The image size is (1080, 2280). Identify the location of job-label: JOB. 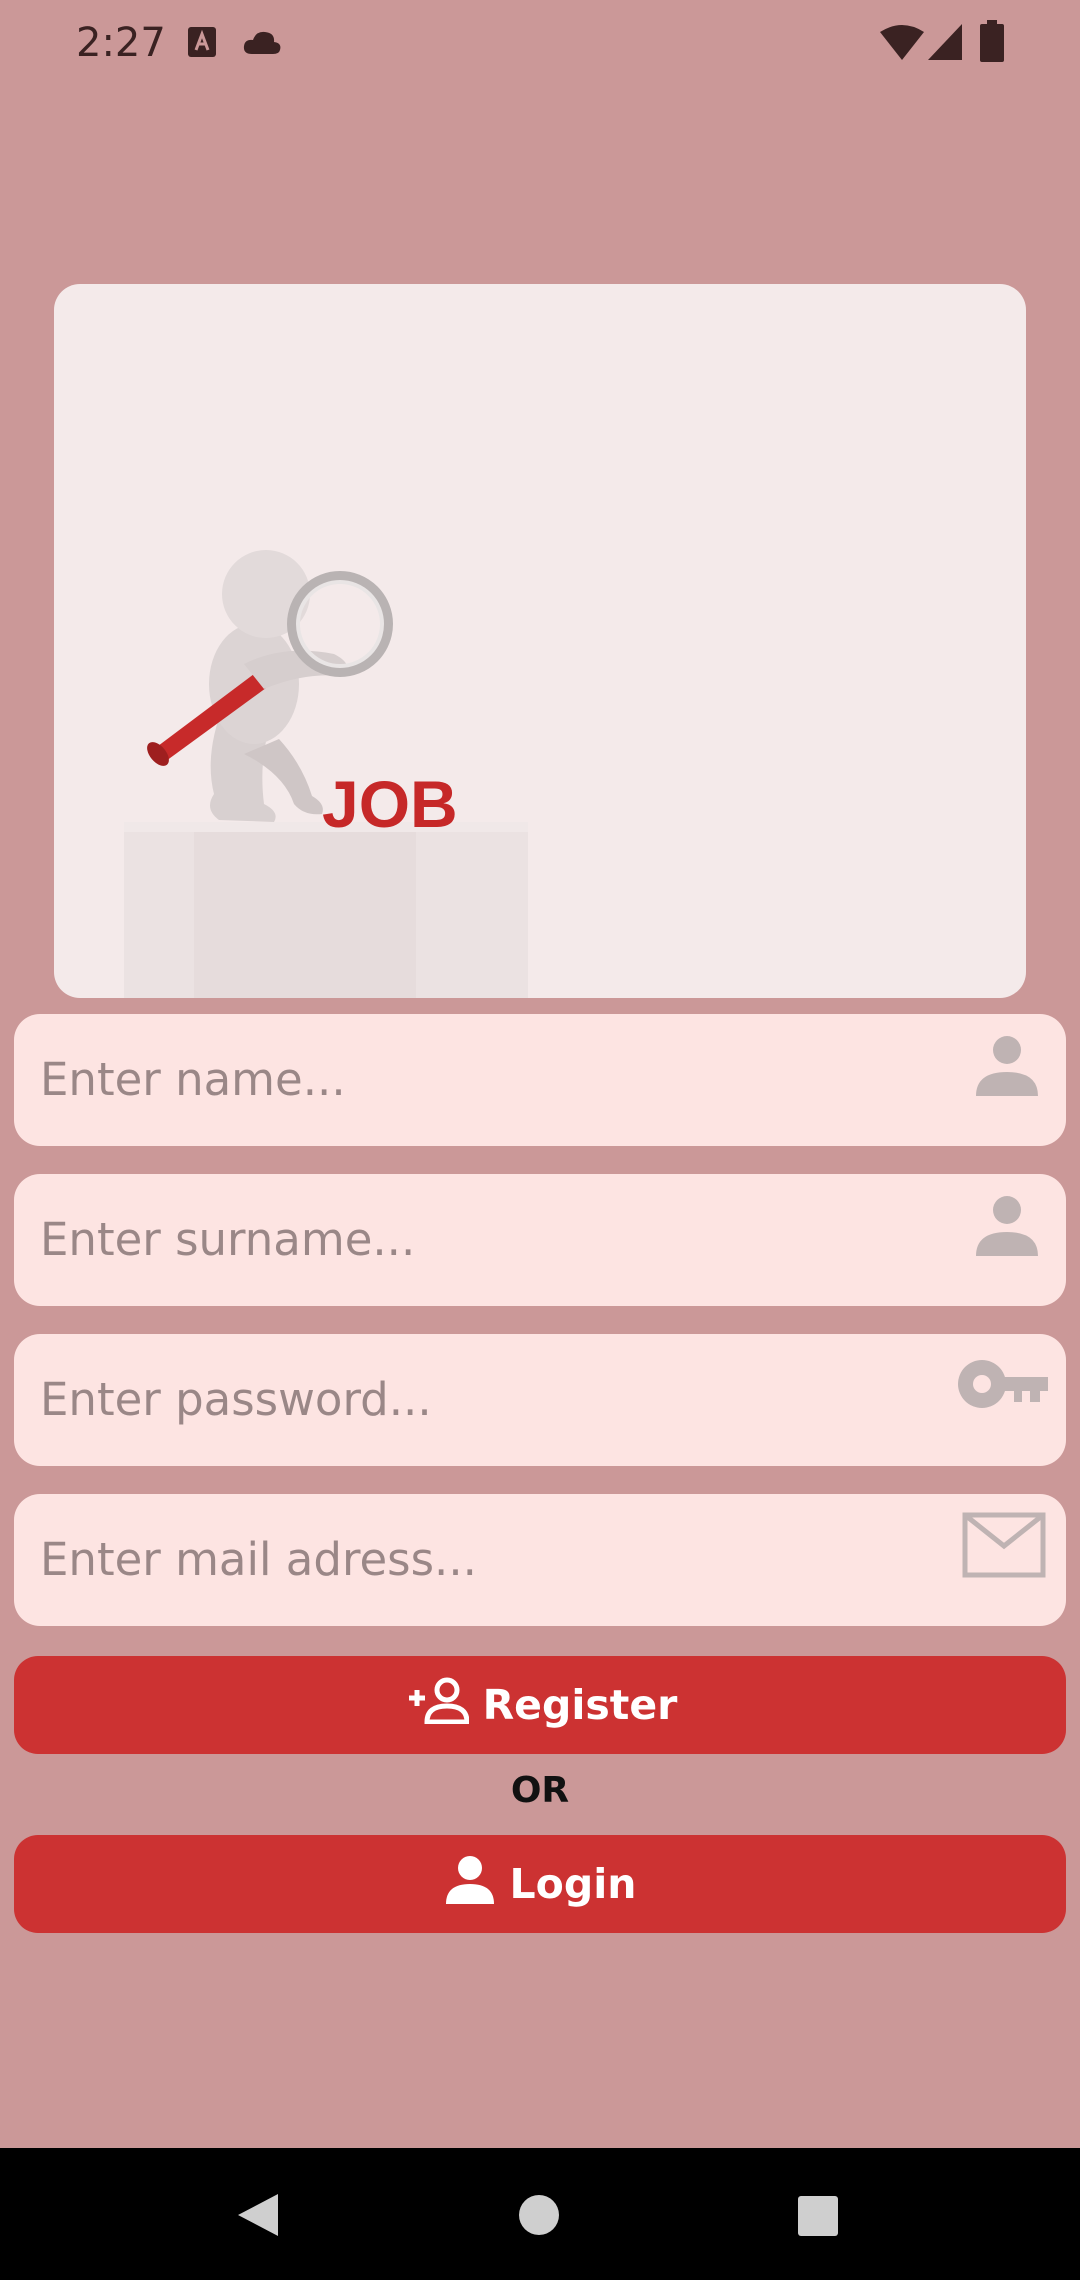
(390, 804).